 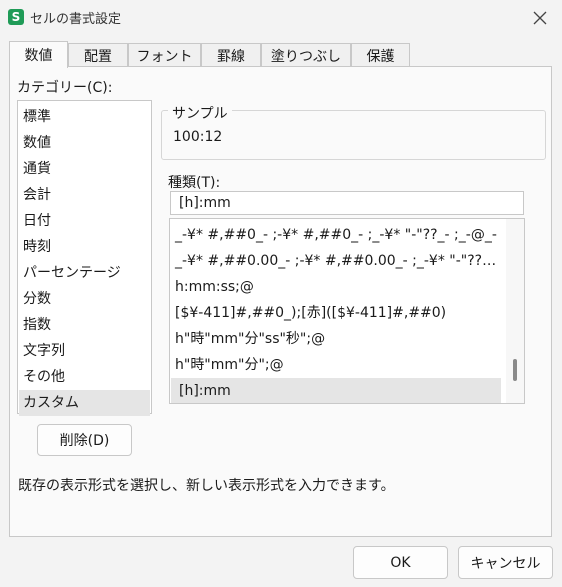 What do you see at coordinates (84, 403) in the screenshot?
I see `category-item-custom: カスタム` at bounding box center [84, 403].